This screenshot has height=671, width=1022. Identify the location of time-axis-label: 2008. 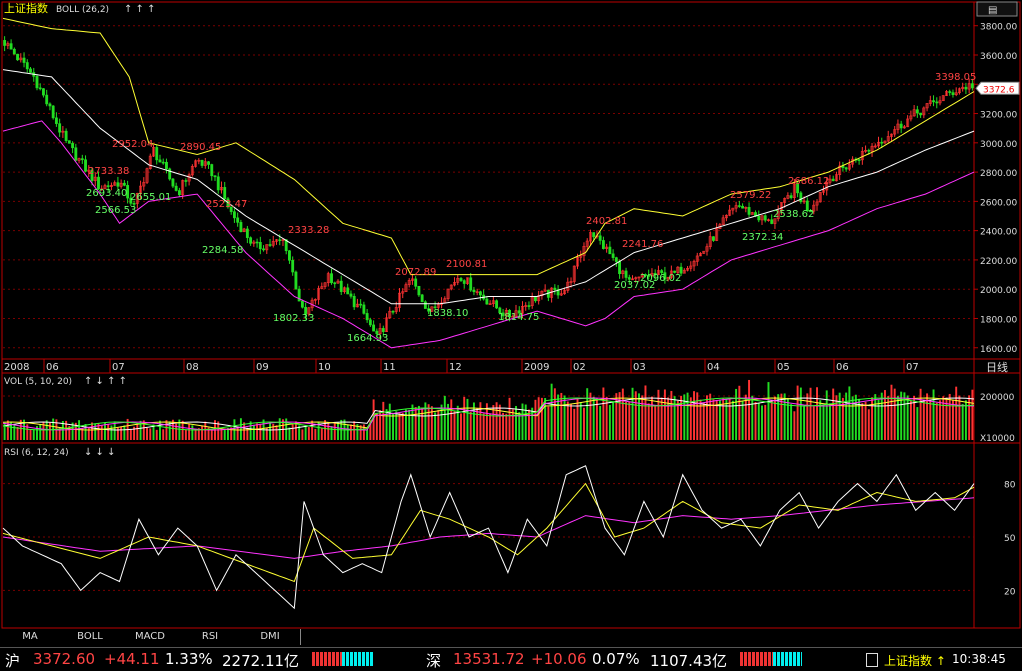
(16, 367).